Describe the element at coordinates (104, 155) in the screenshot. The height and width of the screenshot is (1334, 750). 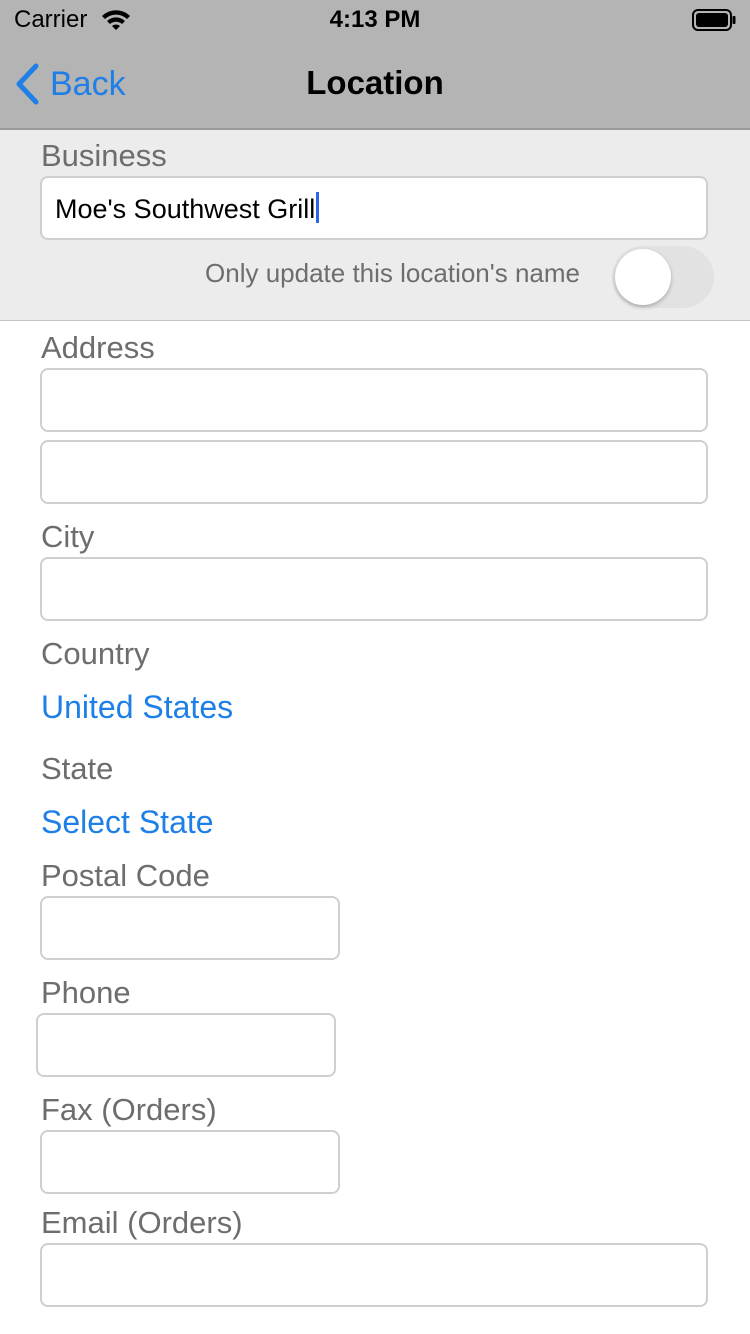
I see `business-label: Business` at that location.